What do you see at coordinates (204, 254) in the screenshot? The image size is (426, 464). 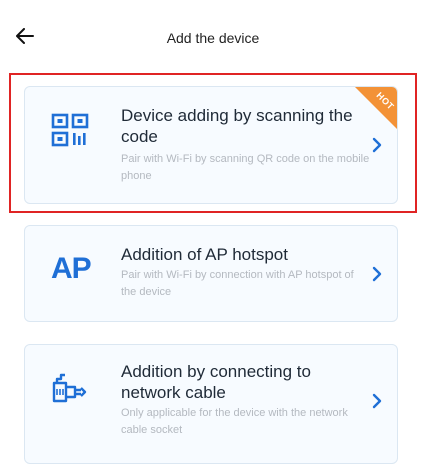 I see `option-title: Addition of AP hotspot` at bounding box center [204, 254].